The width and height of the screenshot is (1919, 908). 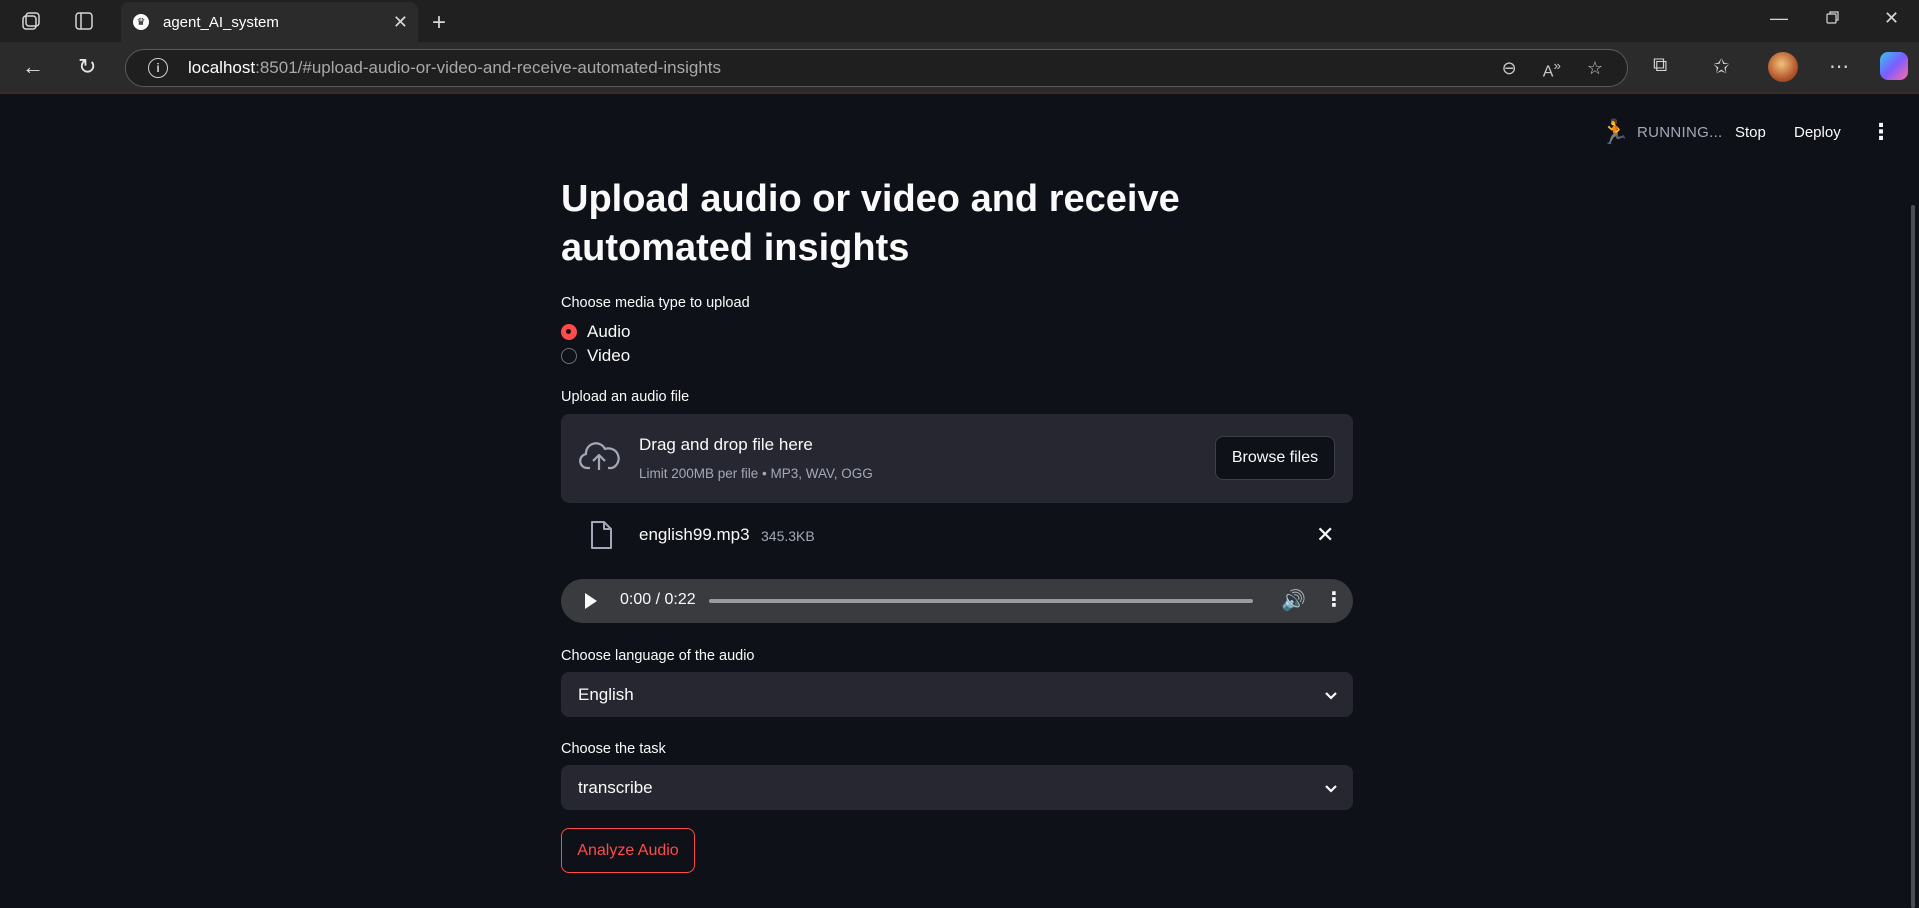 I want to click on more-options-icon: ⋯, so click(x=1839, y=66).